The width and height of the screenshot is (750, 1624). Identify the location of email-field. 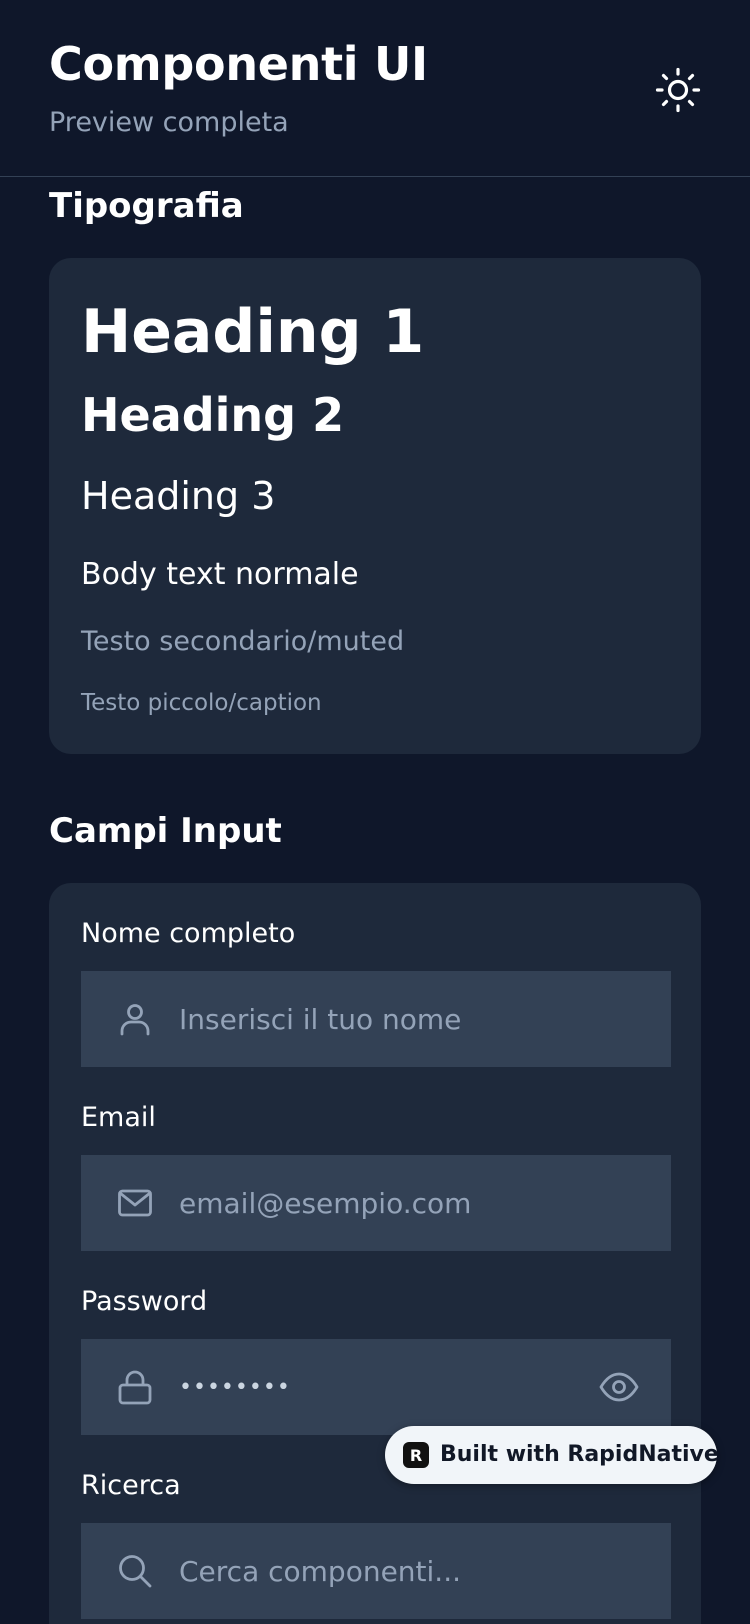
(376, 1203).